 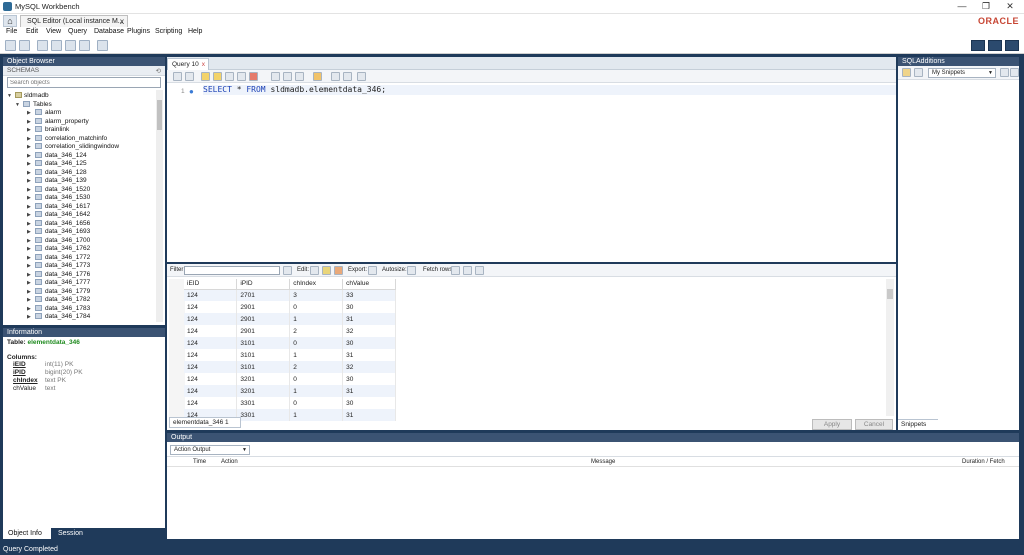 What do you see at coordinates (189, 76) in the screenshot?
I see `save-file-icon` at bounding box center [189, 76].